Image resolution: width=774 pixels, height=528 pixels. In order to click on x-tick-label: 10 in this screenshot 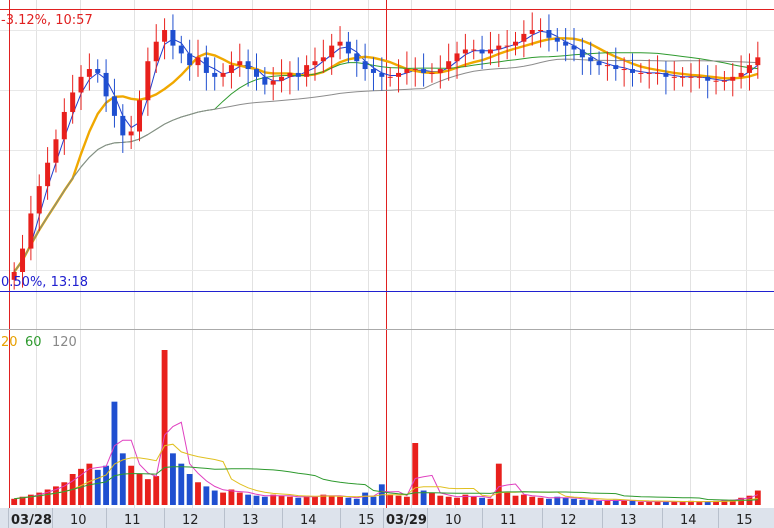, I will do `click(453, 520)`.